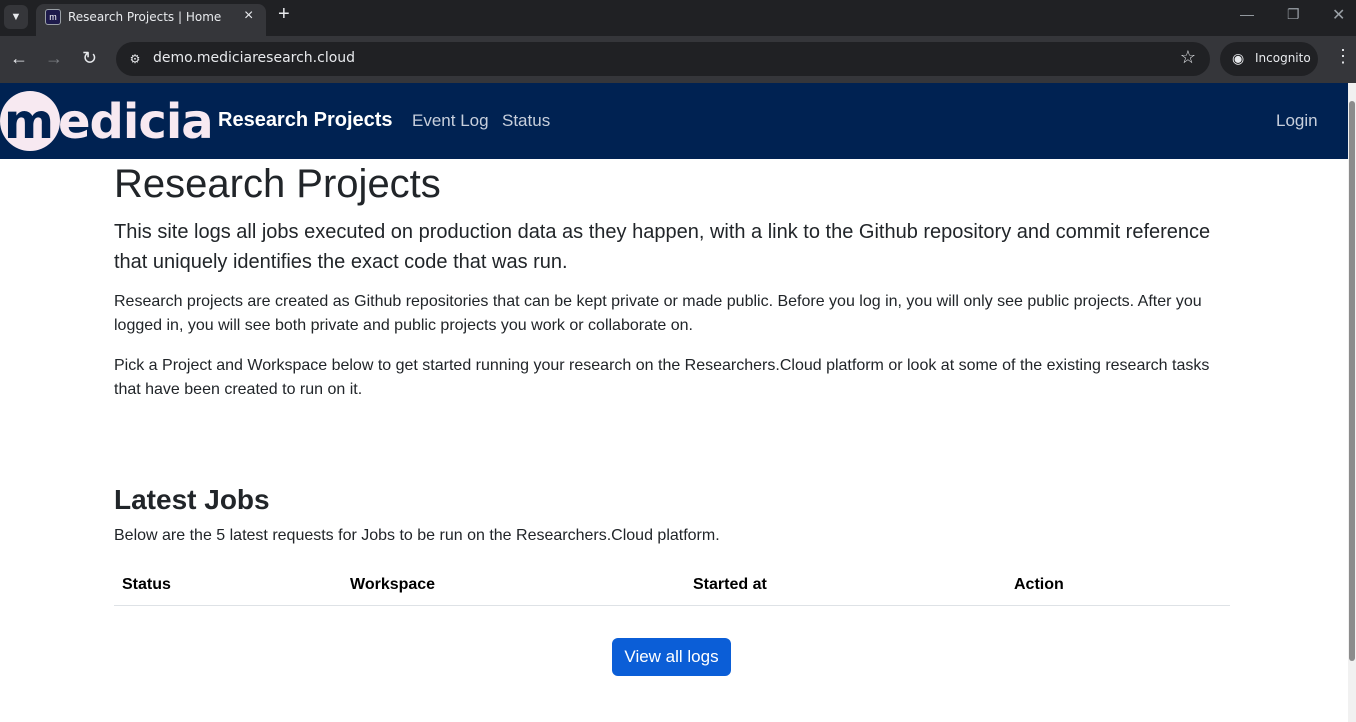  I want to click on medicia-logo: m edicia, so click(107, 121).